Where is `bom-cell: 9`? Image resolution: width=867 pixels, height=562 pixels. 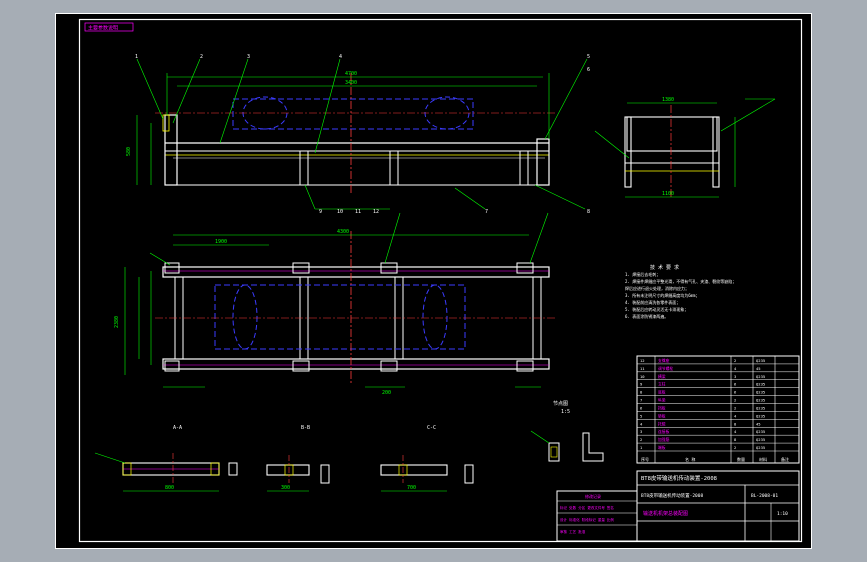
bom-cell: 9 is located at coordinates (641, 384).